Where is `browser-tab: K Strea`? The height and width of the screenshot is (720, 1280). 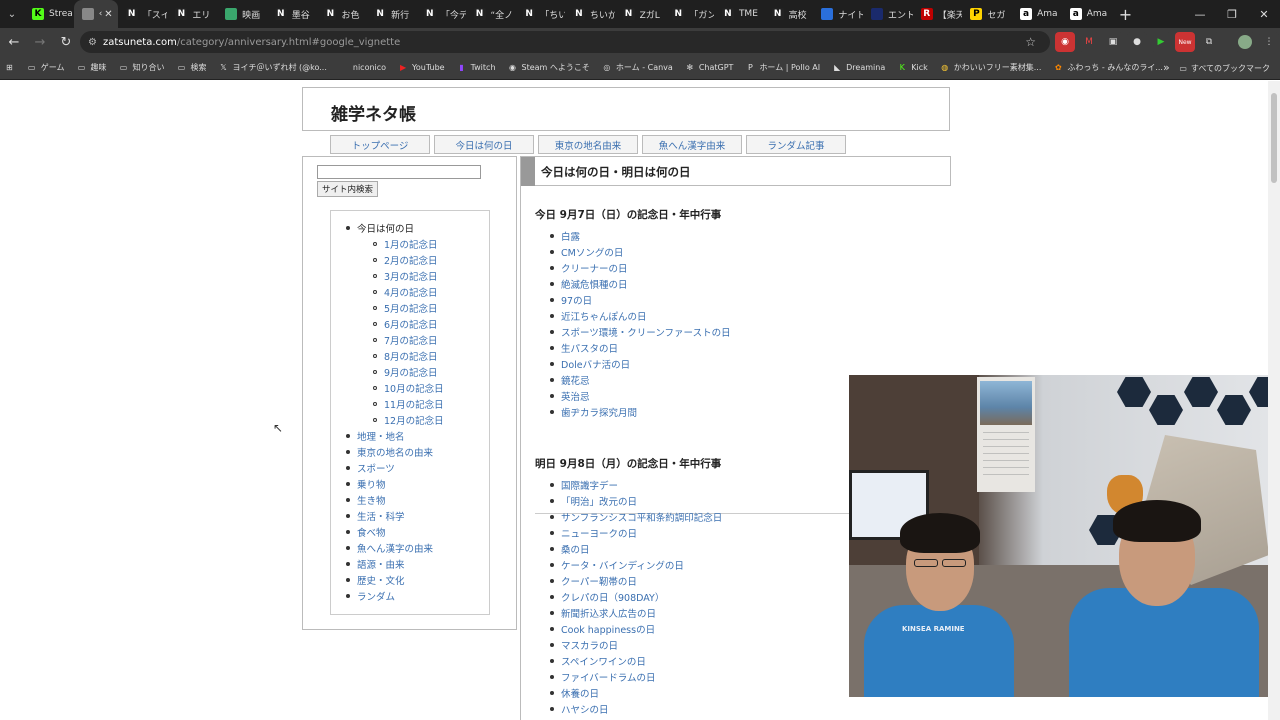 browser-tab: K Strea is located at coordinates (49, 14).